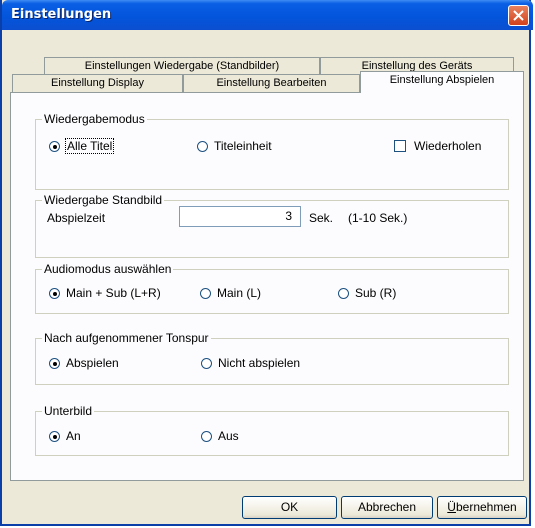  What do you see at coordinates (94, 119) in the screenshot?
I see `group-title: Wiedergabemodus` at bounding box center [94, 119].